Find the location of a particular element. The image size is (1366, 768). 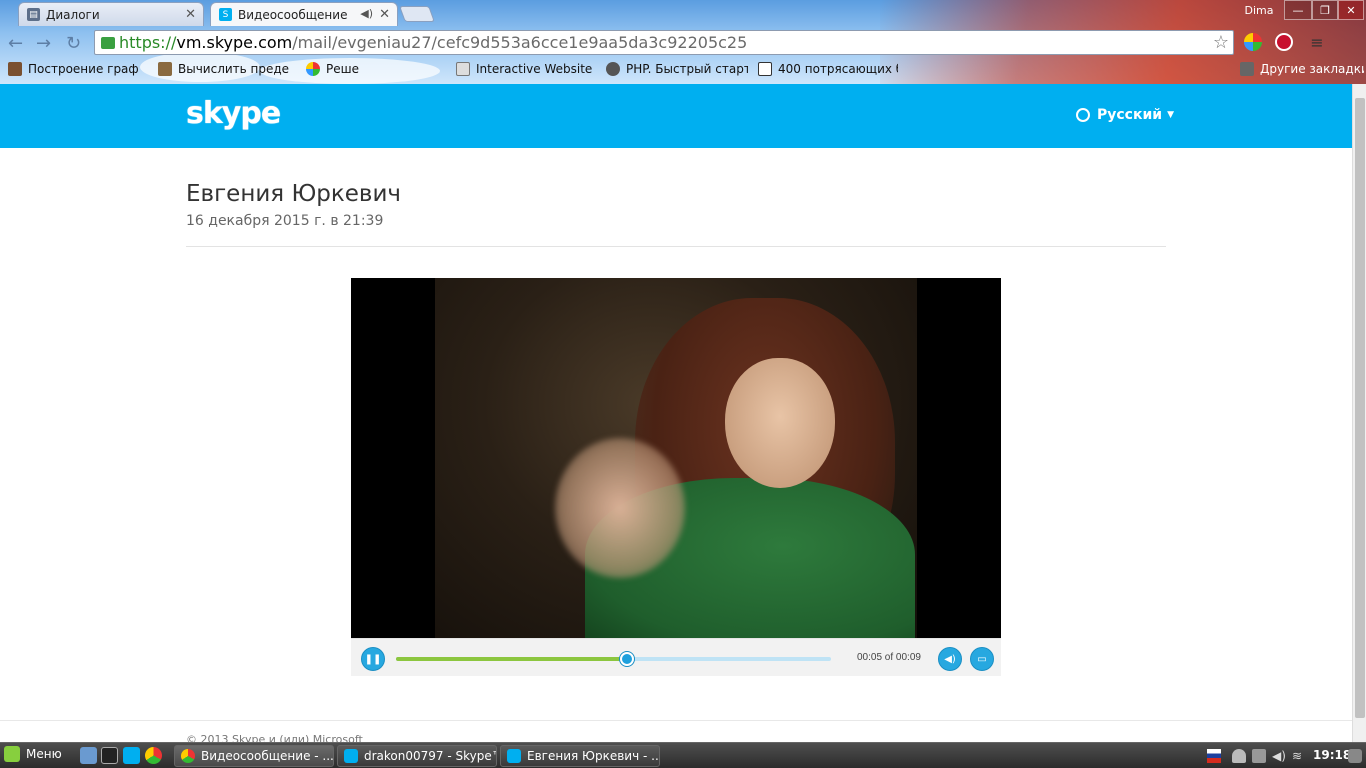

seek-bar is located at coordinates (613, 659).